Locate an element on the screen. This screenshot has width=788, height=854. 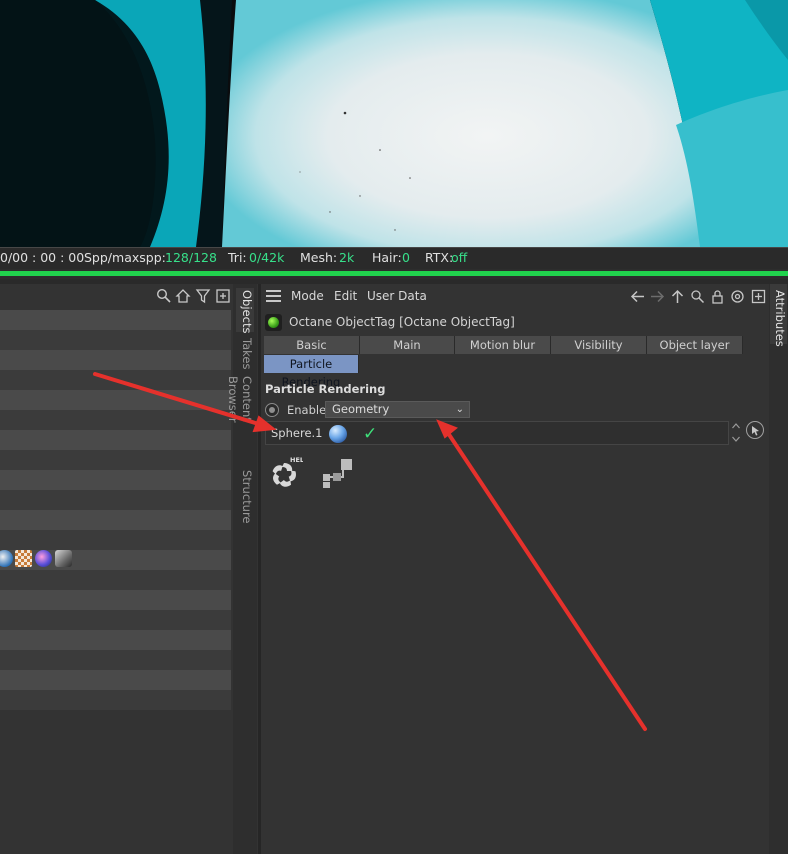
tab-objects: Objects is located at coordinates (245, 310).